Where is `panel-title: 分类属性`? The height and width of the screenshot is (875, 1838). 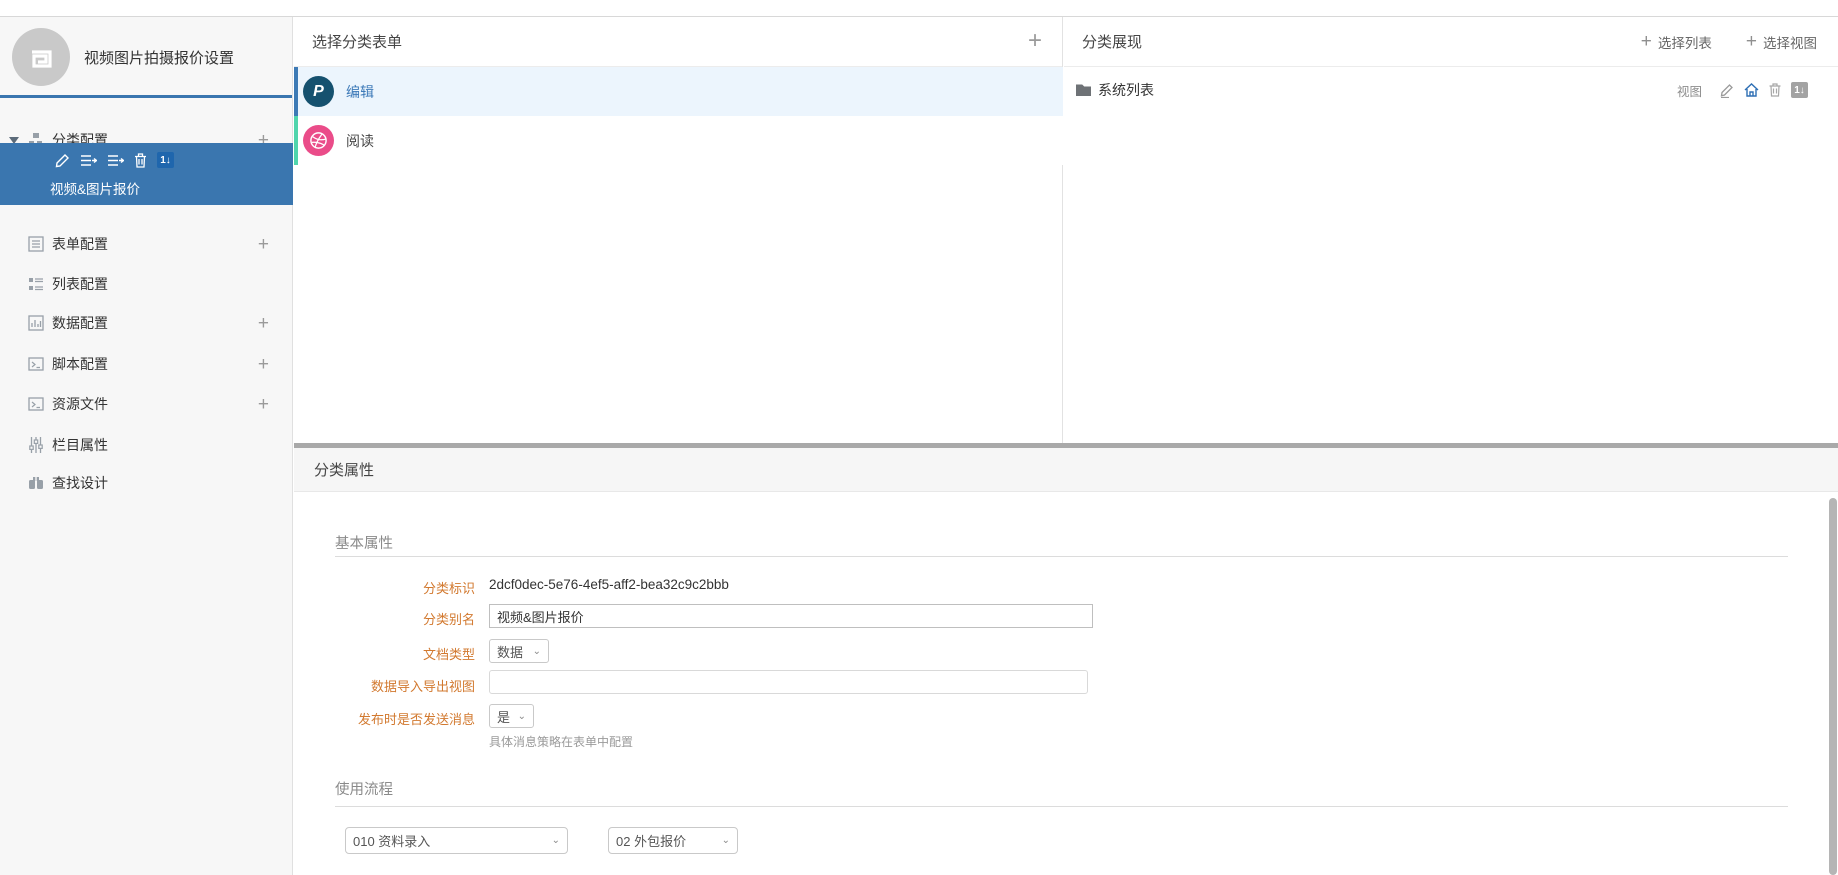
panel-title: 分类属性 is located at coordinates (344, 470).